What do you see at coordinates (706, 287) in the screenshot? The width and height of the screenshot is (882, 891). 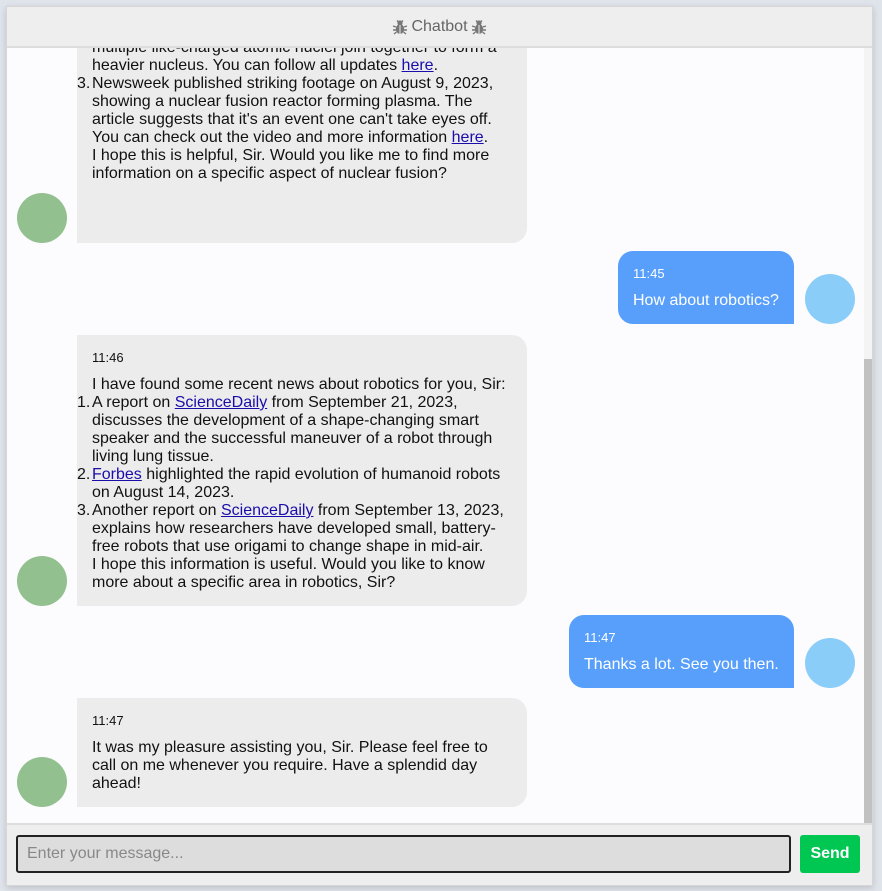 I see `message-bubble: 11:45 How about robotics?` at bounding box center [706, 287].